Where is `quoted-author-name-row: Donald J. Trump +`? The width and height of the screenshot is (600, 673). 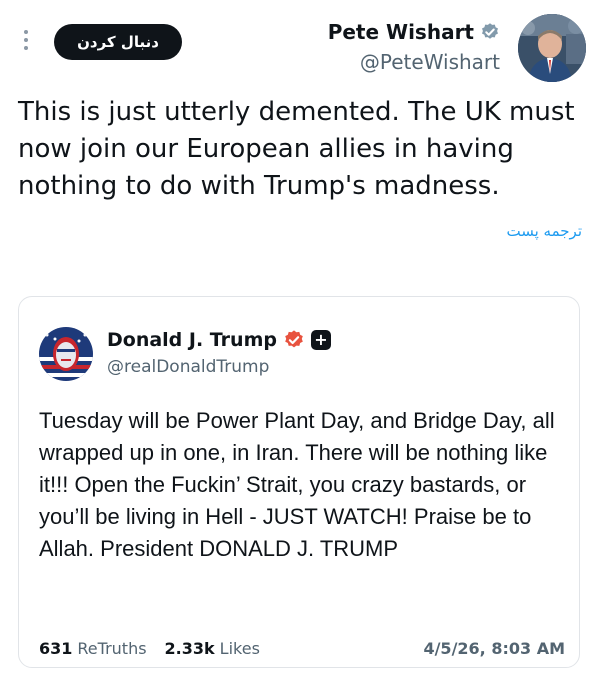
quoted-author-name-row: Donald J. Trump + is located at coordinates (219, 340).